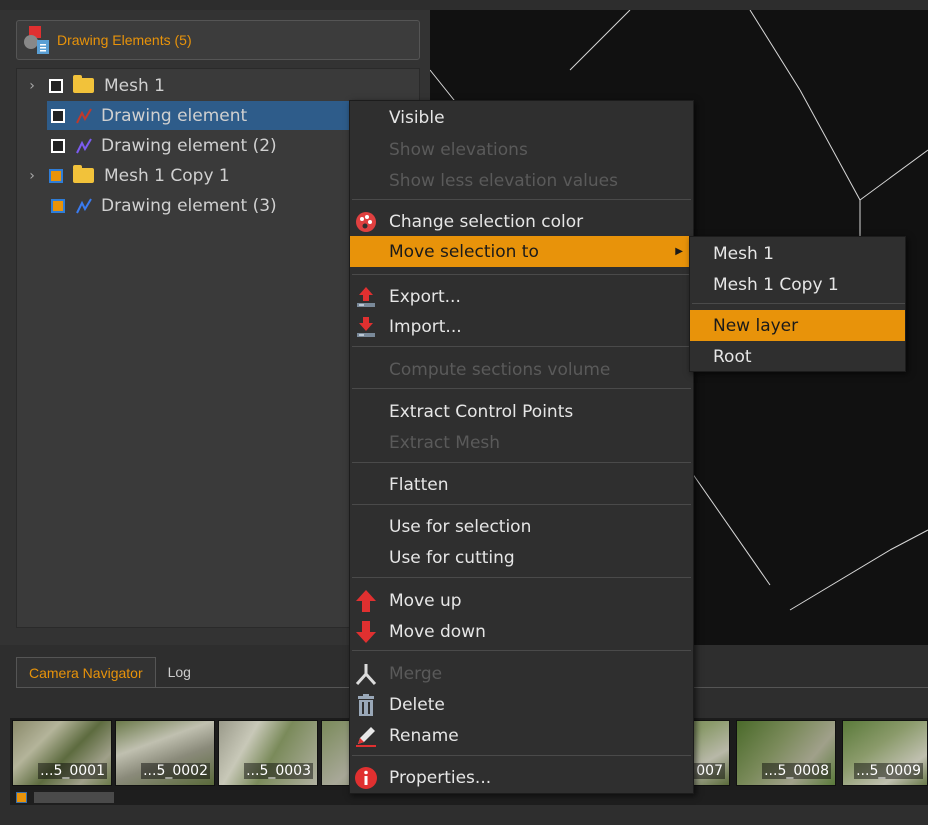  What do you see at coordinates (74, 797) in the screenshot?
I see `scrollbar-thumb` at bounding box center [74, 797].